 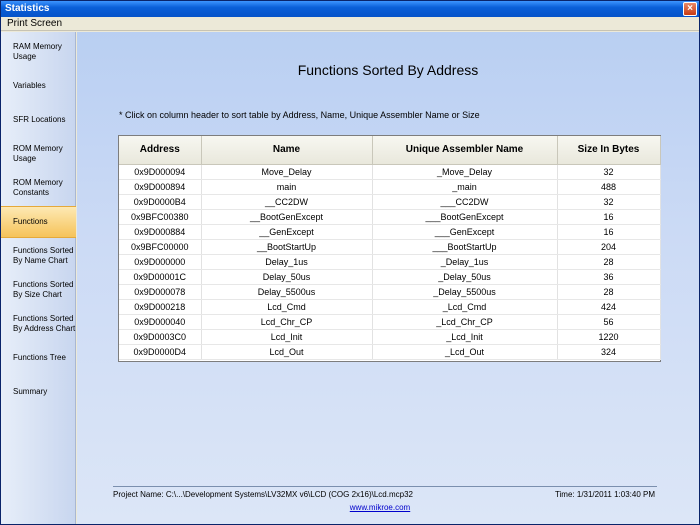 What do you see at coordinates (609, 247) in the screenshot?
I see `table-cell: 204` at bounding box center [609, 247].